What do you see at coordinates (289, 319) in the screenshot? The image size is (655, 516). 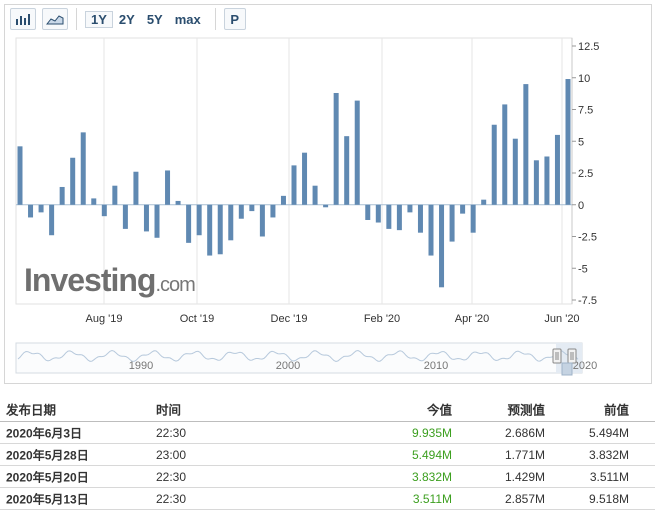 I see `x-tick-label: Dec '19` at bounding box center [289, 319].